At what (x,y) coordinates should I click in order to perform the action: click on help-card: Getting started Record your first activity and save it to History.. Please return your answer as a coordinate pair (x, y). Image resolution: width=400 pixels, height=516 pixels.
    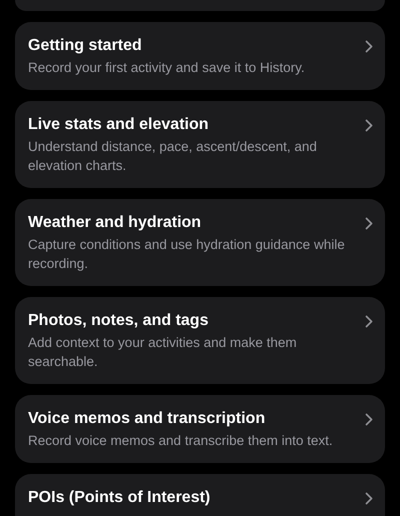
    Looking at the image, I should click on (200, 56).